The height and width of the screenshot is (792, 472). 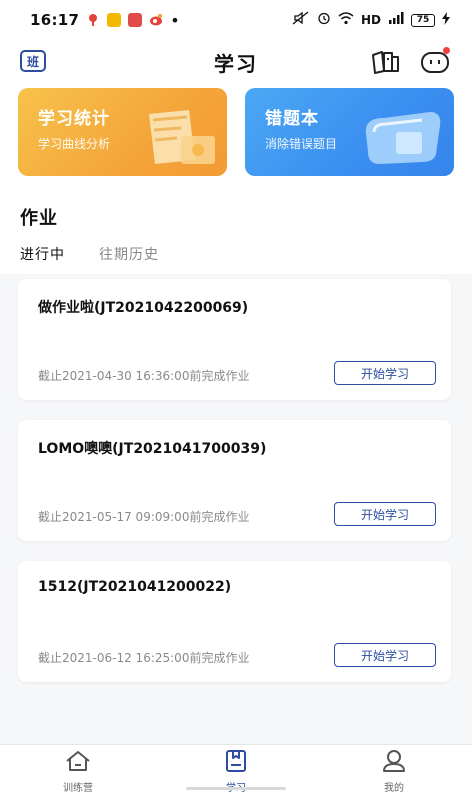 What do you see at coordinates (144, 517) in the screenshot?
I see `homework-deadline: 截止2021-05-17 09:09:00前完成作业` at bounding box center [144, 517].